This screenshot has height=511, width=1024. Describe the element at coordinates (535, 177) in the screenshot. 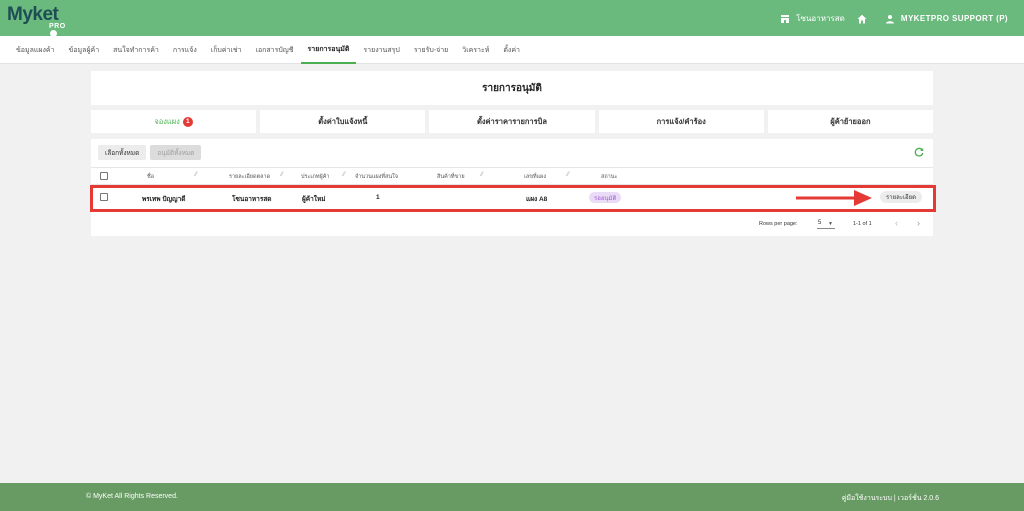

I see `column-header-stall-no: เลขที่แผง` at that location.